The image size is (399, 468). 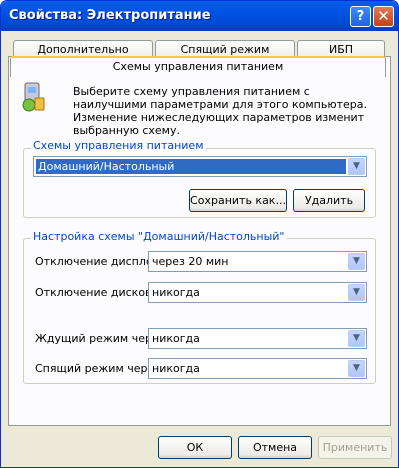 What do you see at coordinates (383, 16) in the screenshot?
I see `close-button: ✕` at bounding box center [383, 16].